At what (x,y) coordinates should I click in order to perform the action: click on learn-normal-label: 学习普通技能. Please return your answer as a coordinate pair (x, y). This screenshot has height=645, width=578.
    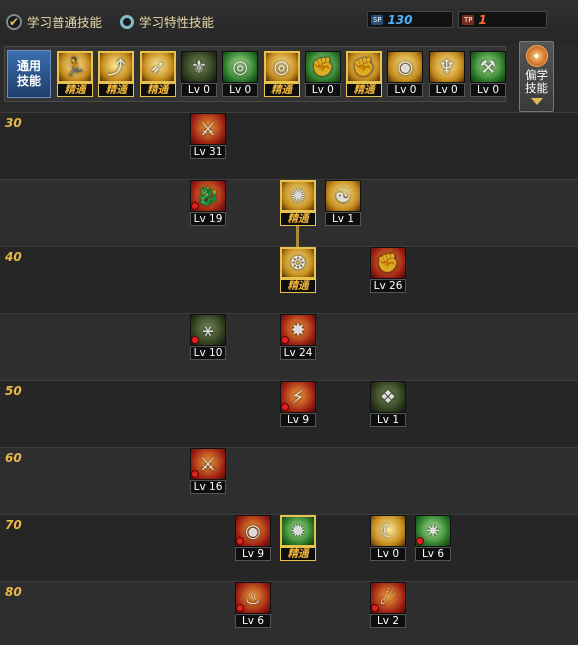
    Looking at the image, I should click on (65, 22).